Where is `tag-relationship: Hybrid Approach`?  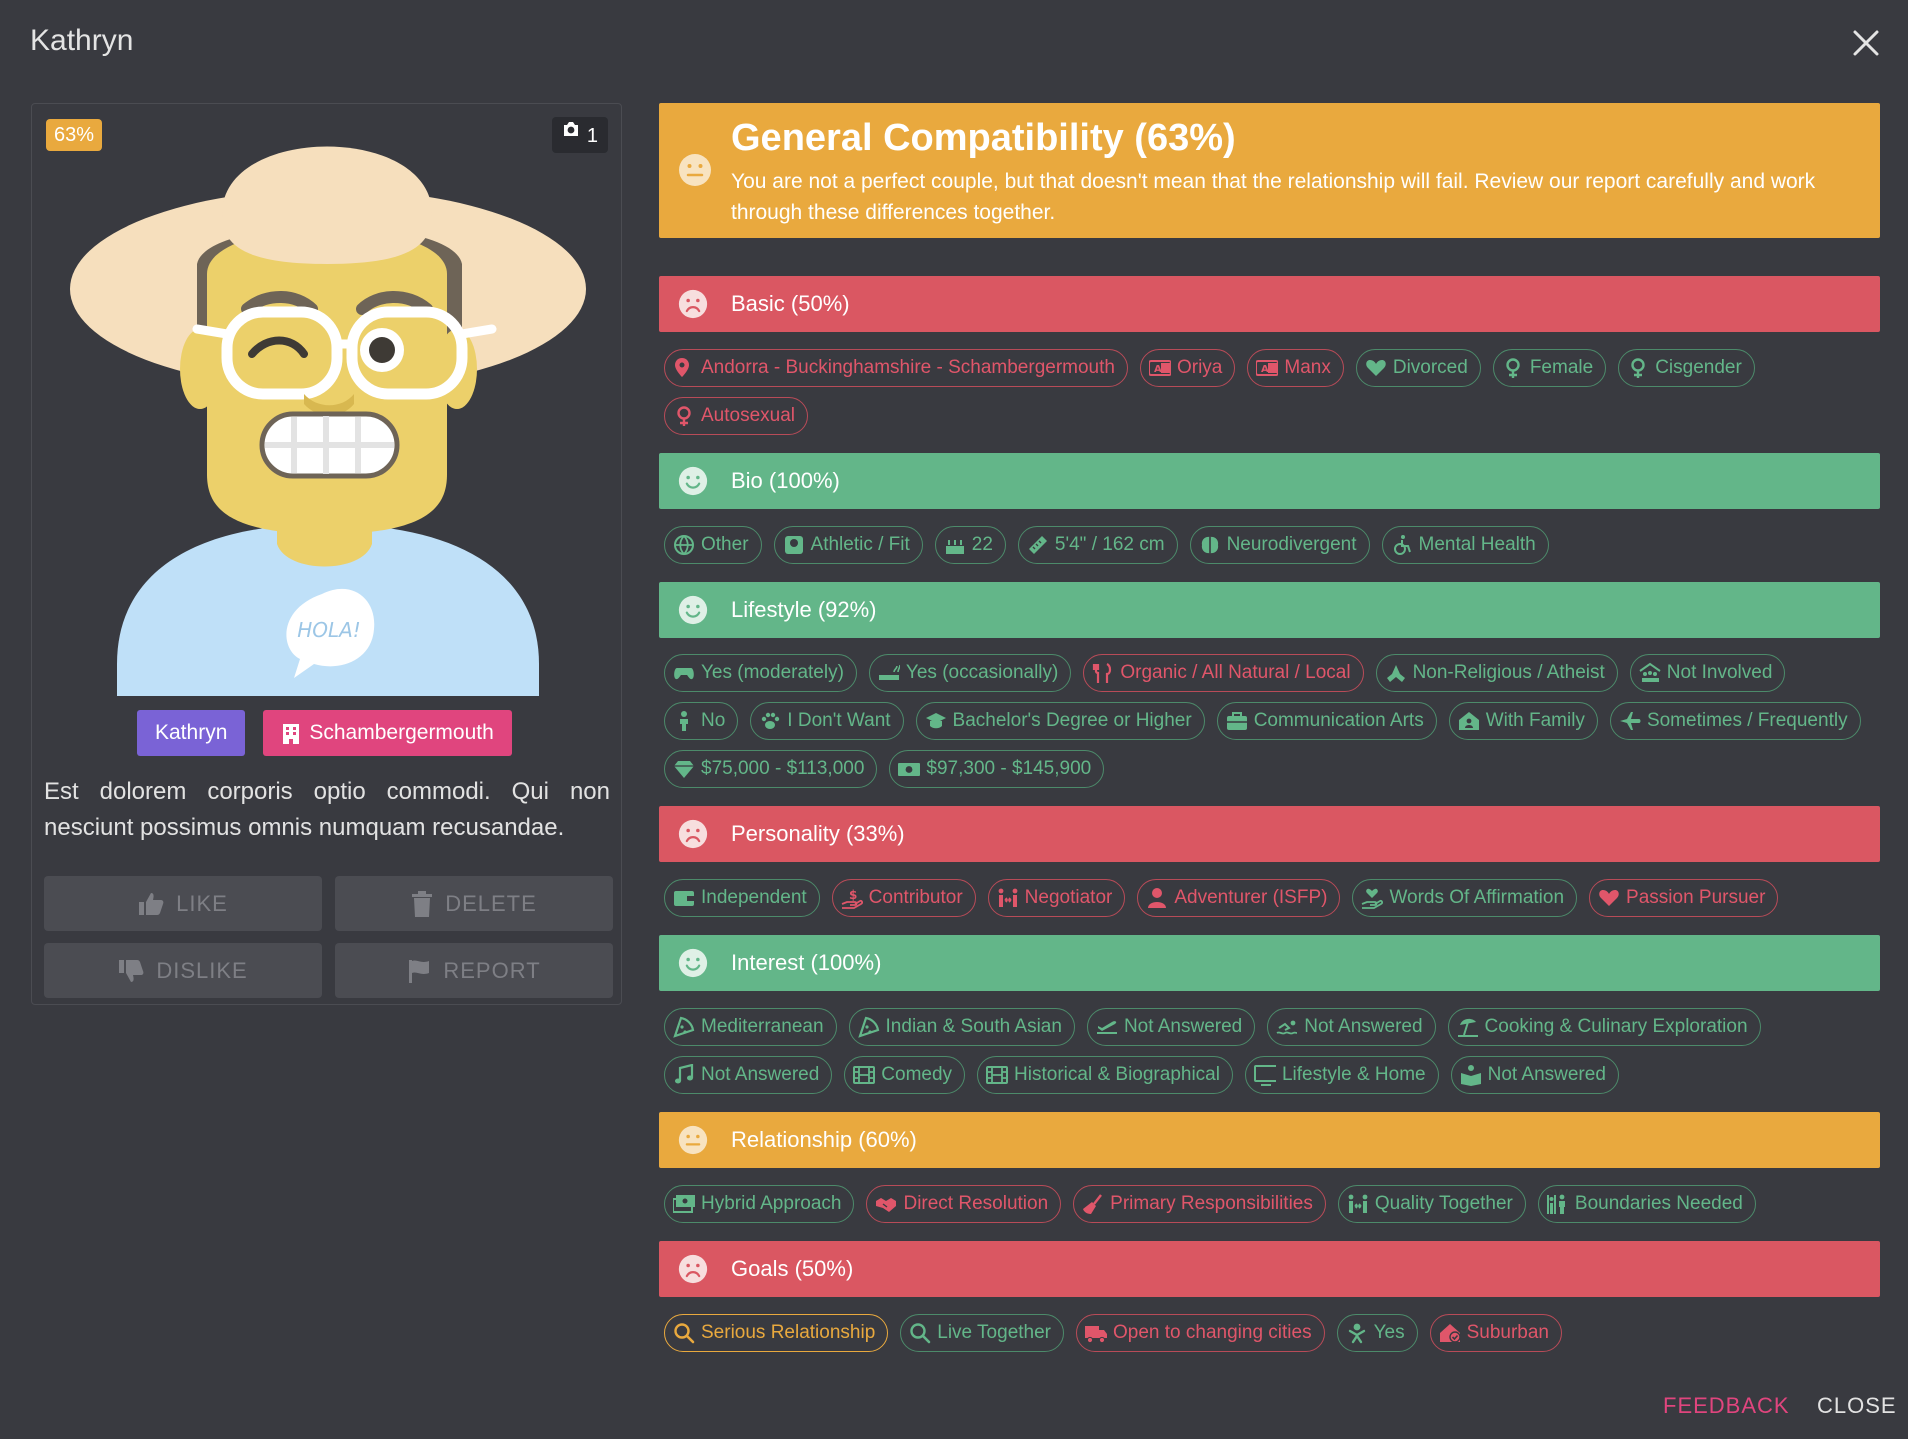
tag-relationship: Hybrid Approach is located at coordinates (759, 1204).